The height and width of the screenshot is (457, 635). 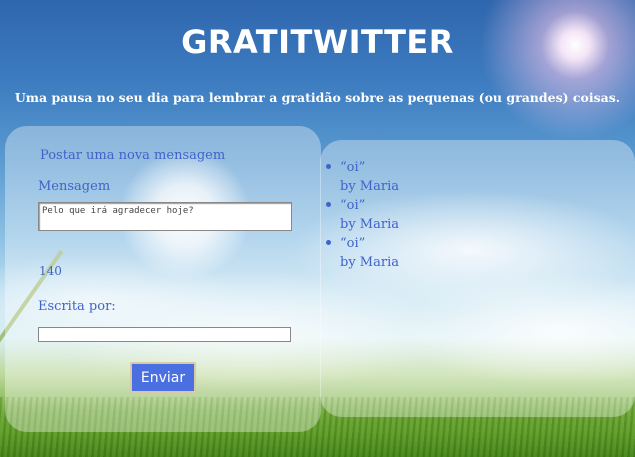 I want to click on header: GRATITWITTER, so click(x=317, y=42).